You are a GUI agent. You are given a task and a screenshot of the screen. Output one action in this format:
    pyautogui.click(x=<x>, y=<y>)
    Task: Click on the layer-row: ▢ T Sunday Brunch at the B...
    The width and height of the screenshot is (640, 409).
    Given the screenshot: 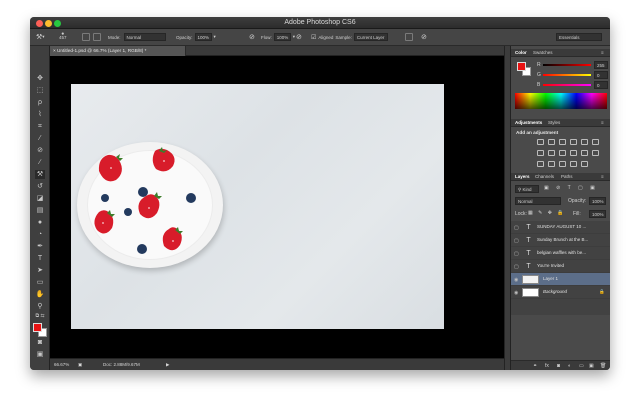 What is the action you would take?
    pyautogui.click(x=560, y=240)
    